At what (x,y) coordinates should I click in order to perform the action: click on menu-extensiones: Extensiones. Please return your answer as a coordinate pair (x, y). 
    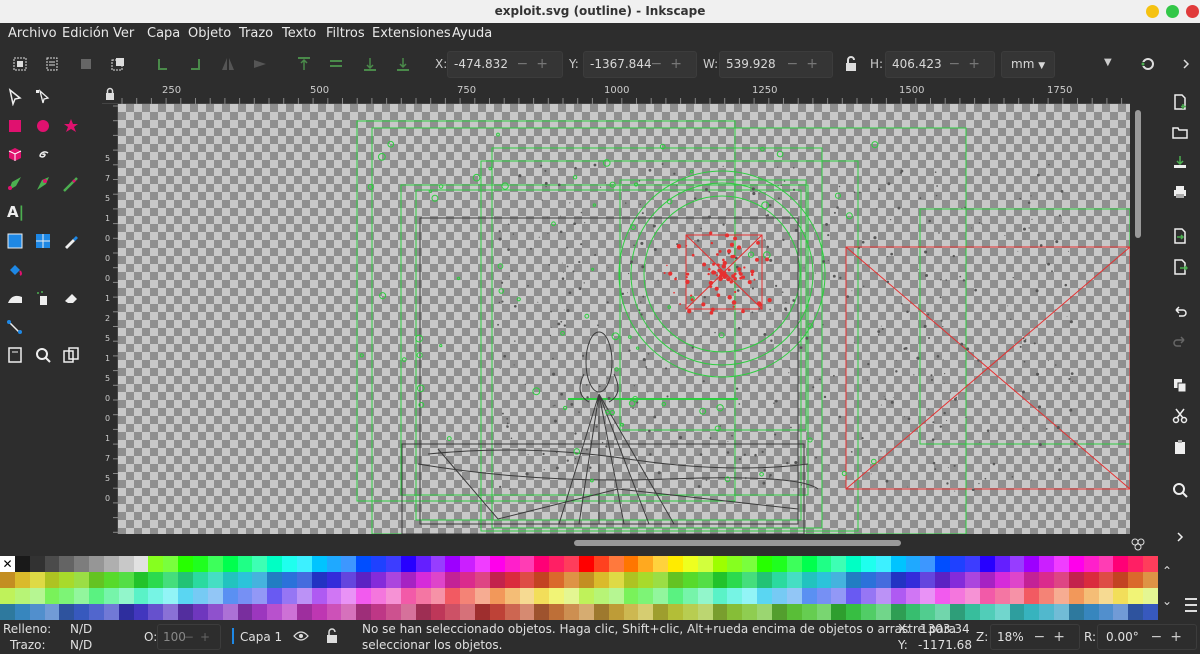
    Looking at the image, I should click on (411, 33).